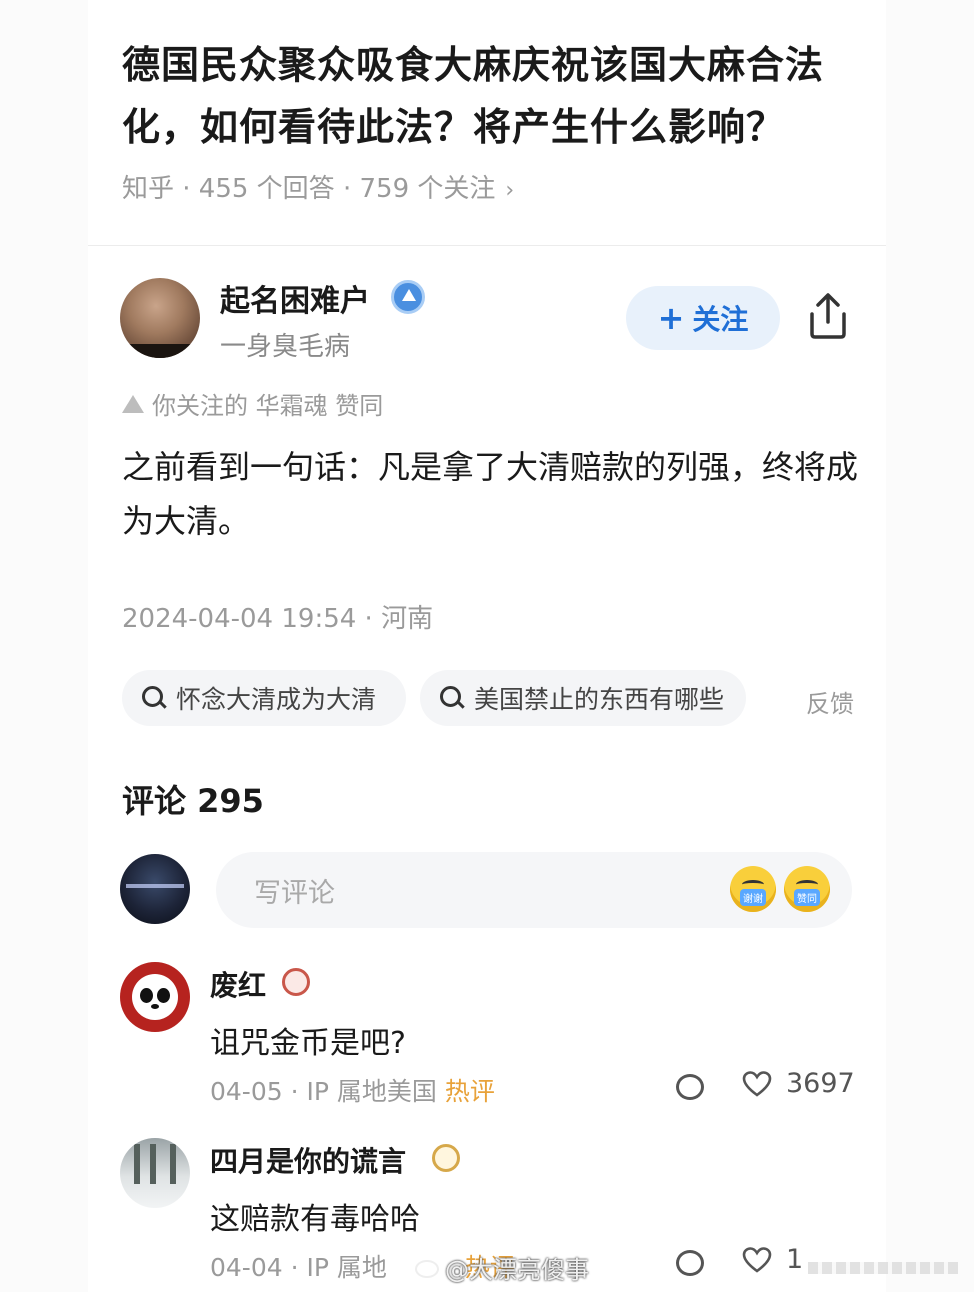 The width and height of the screenshot is (974, 1292). What do you see at coordinates (883, 1268) in the screenshot?
I see `watermark-blur-strip` at bounding box center [883, 1268].